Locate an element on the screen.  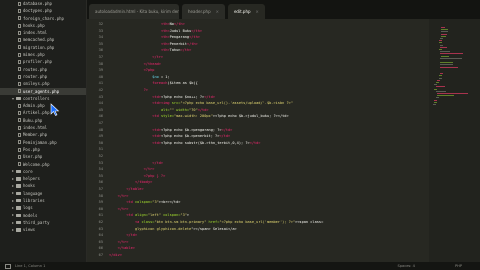
sidebar-folder: views is located at coordinates (43, 229).